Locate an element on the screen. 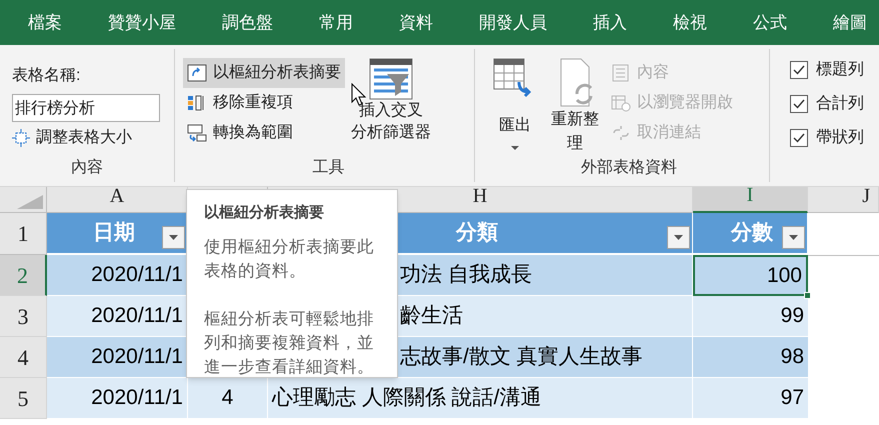 This screenshot has height=425, width=879. header-text: 日期 is located at coordinates (114, 233).